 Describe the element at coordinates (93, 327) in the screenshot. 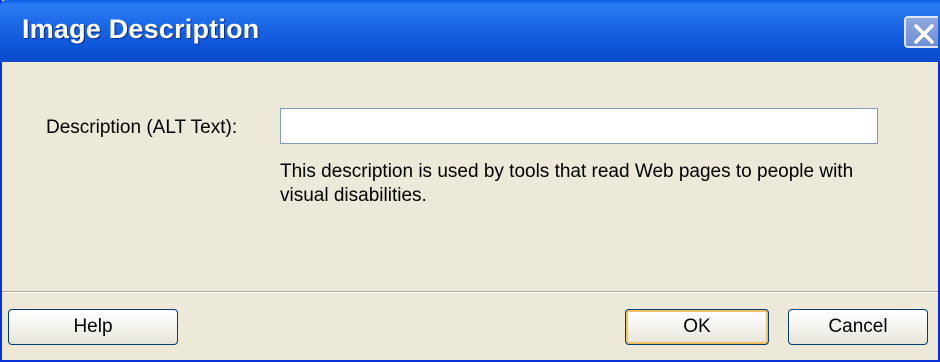

I see `help-button: Help` at that location.